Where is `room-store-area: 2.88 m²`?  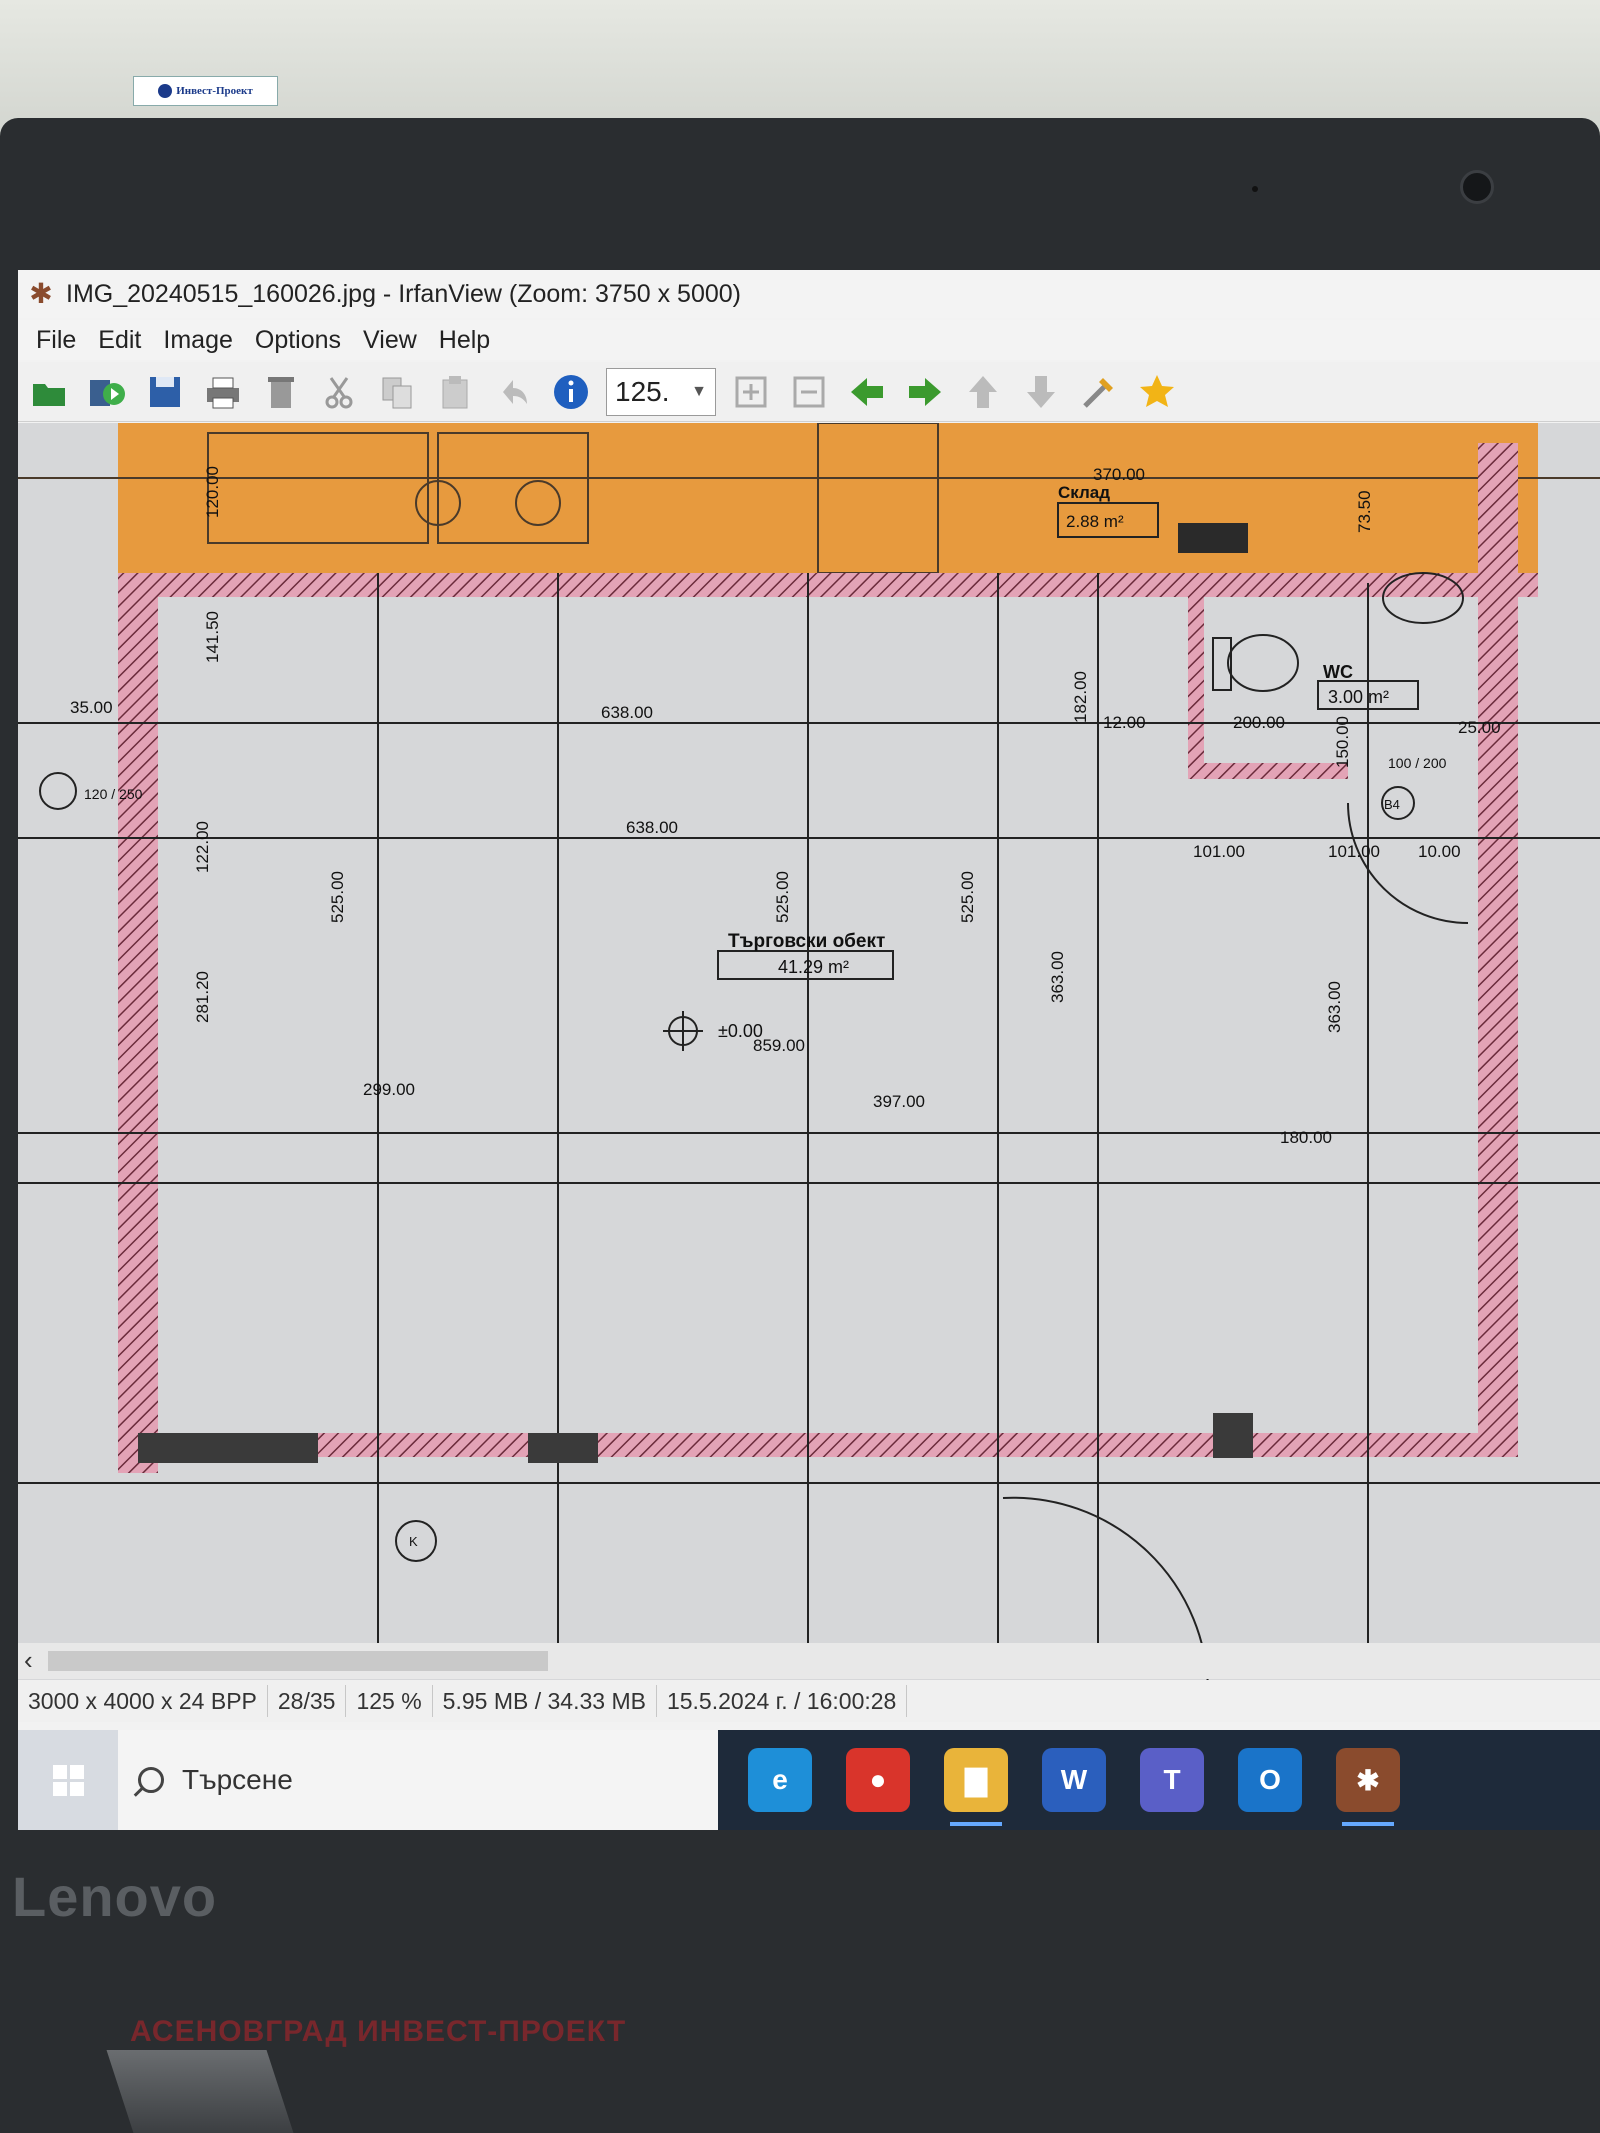 room-store-area: 2.88 m² is located at coordinates (1095, 521).